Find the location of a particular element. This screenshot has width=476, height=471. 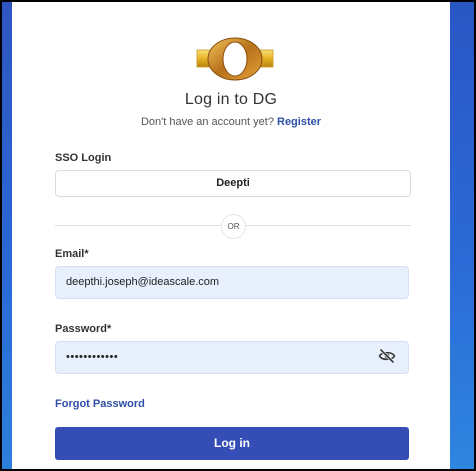

password-field: •••••••••••• is located at coordinates (232, 357).